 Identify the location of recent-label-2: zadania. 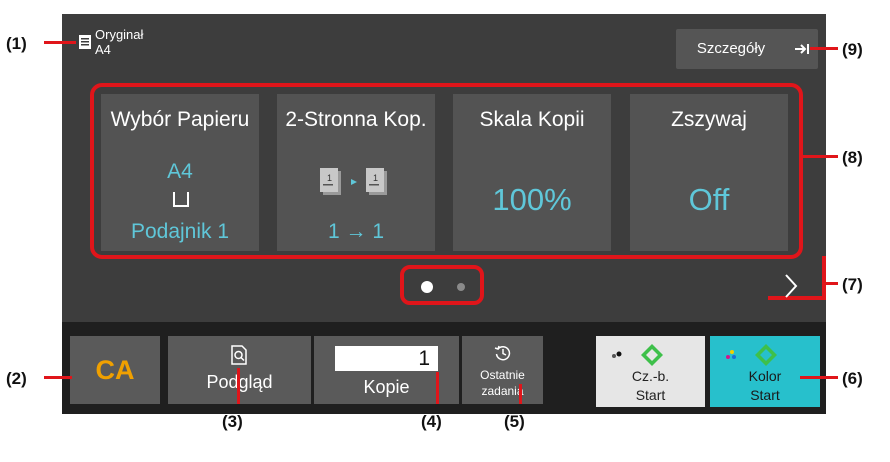
(502, 391).